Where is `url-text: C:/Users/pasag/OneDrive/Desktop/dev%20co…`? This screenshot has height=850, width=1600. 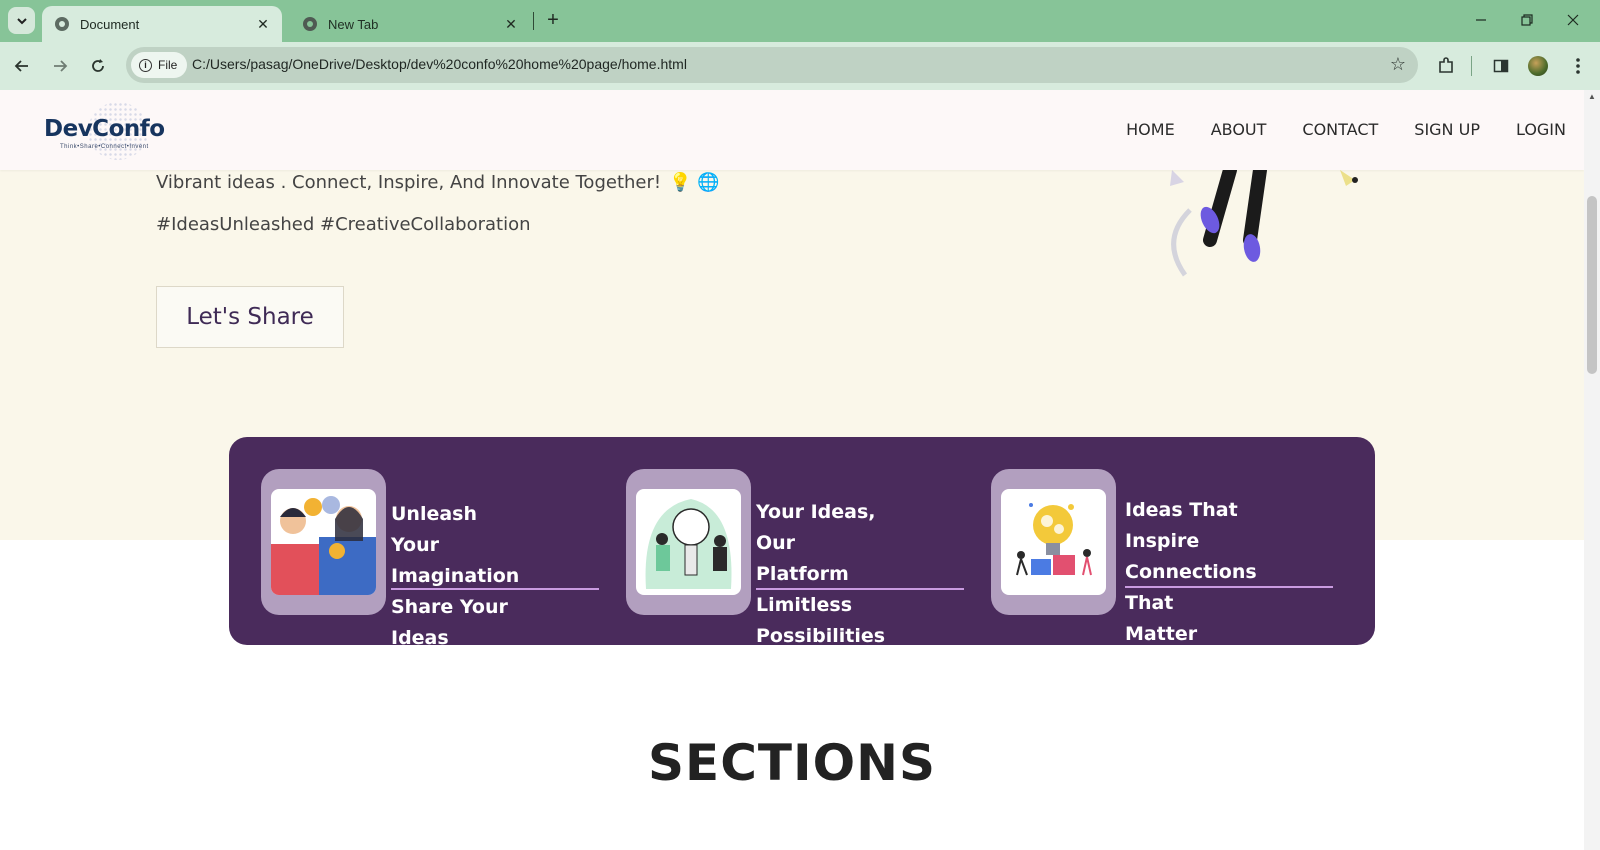
url-text: C:/Users/pasag/OneDrive/Desktop/dev%20co… is located at coordinates (439, 64).